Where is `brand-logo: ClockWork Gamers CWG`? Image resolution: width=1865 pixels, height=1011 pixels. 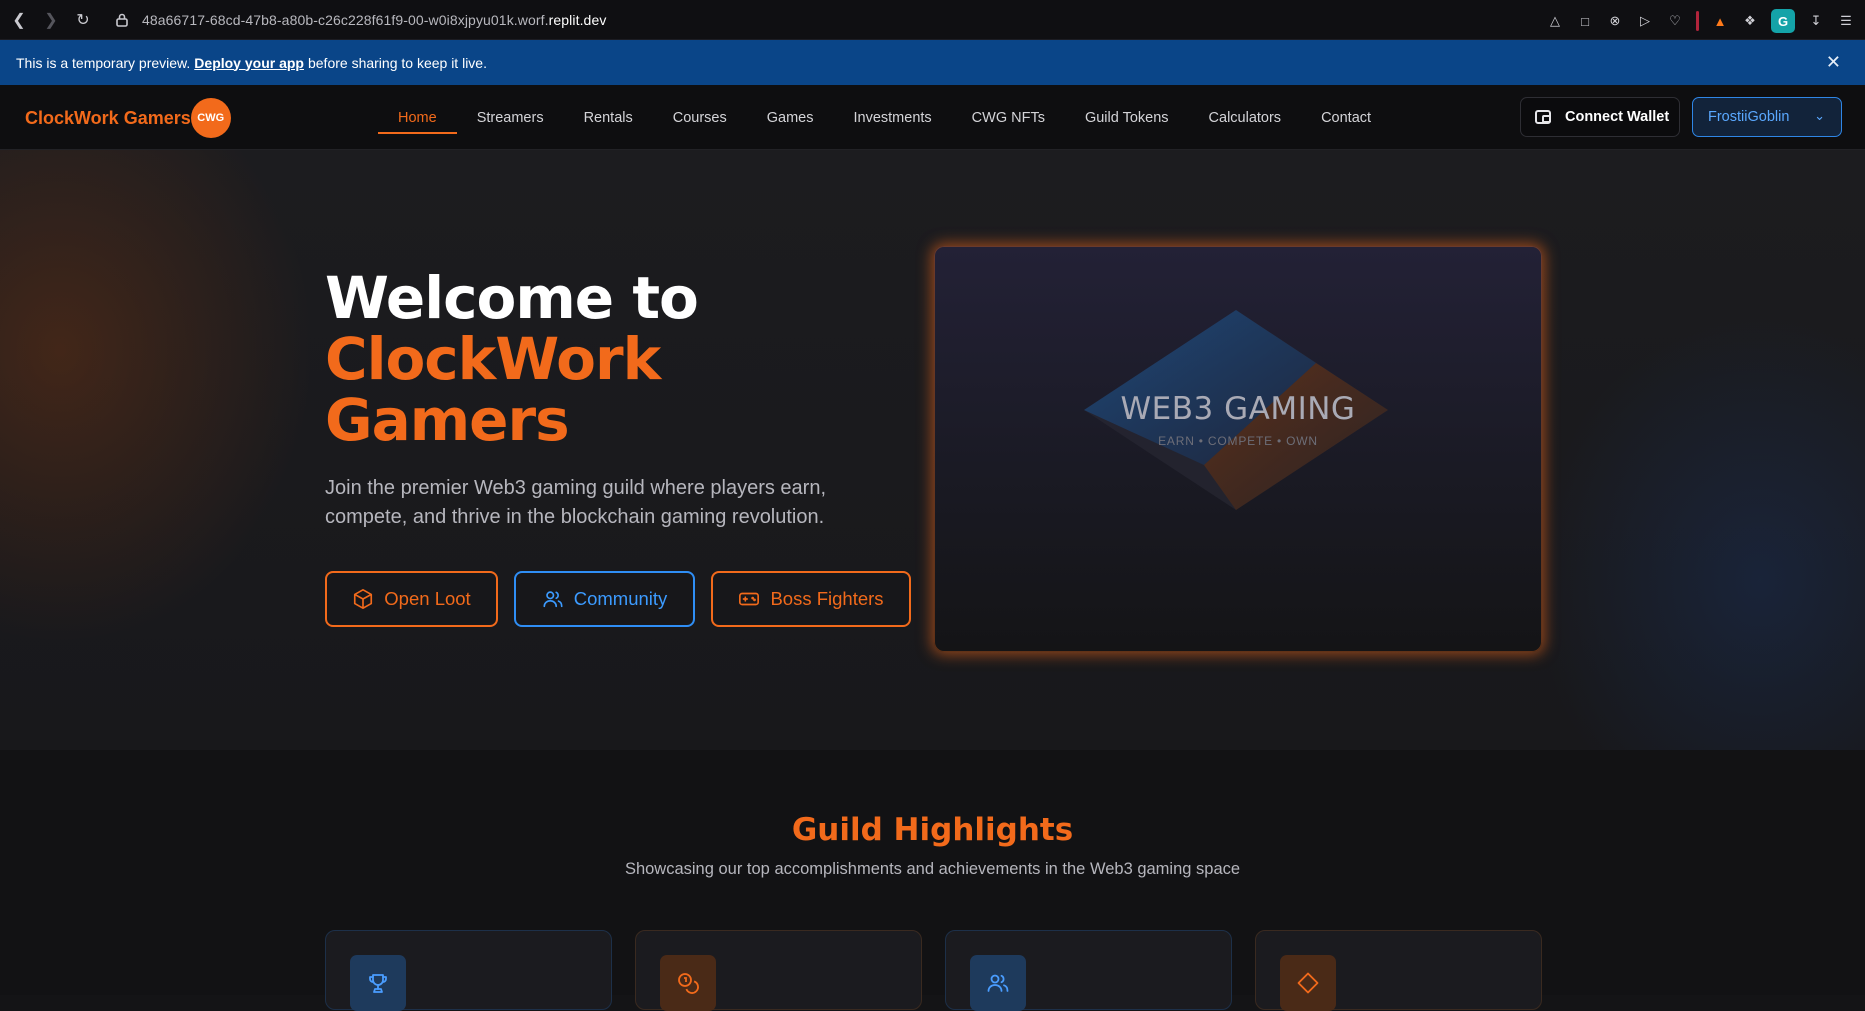
brand-logo: ClockWork Gamers CWG is located at coordinates (128, 118).